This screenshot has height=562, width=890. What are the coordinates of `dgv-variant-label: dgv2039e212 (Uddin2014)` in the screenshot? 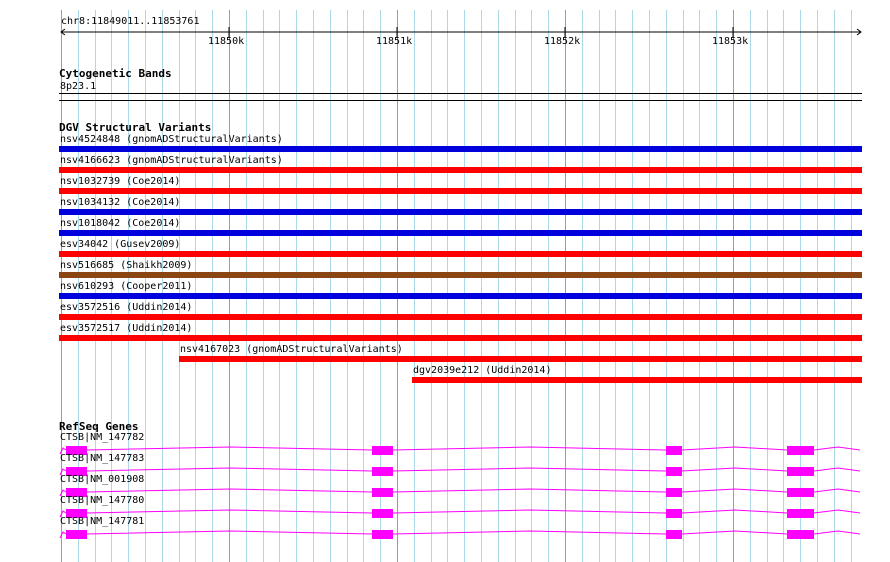 It's located at (482, 370).